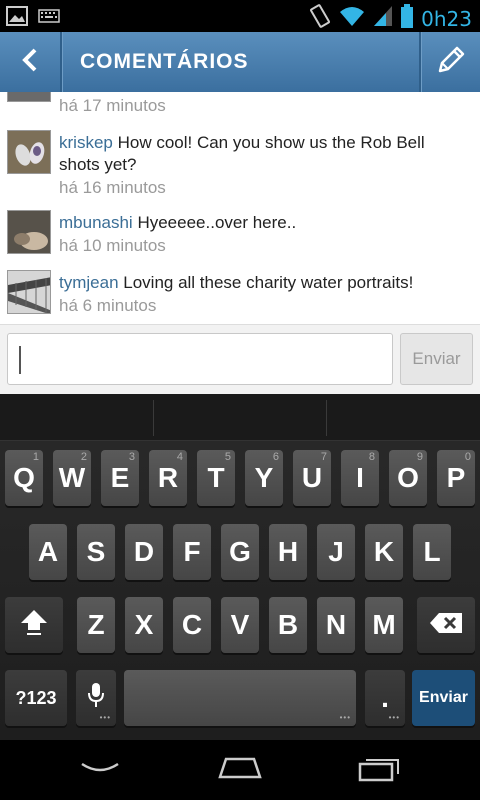 This screenshot has width=480, height=800. I want to click on key-c: C, so click(192, 625).